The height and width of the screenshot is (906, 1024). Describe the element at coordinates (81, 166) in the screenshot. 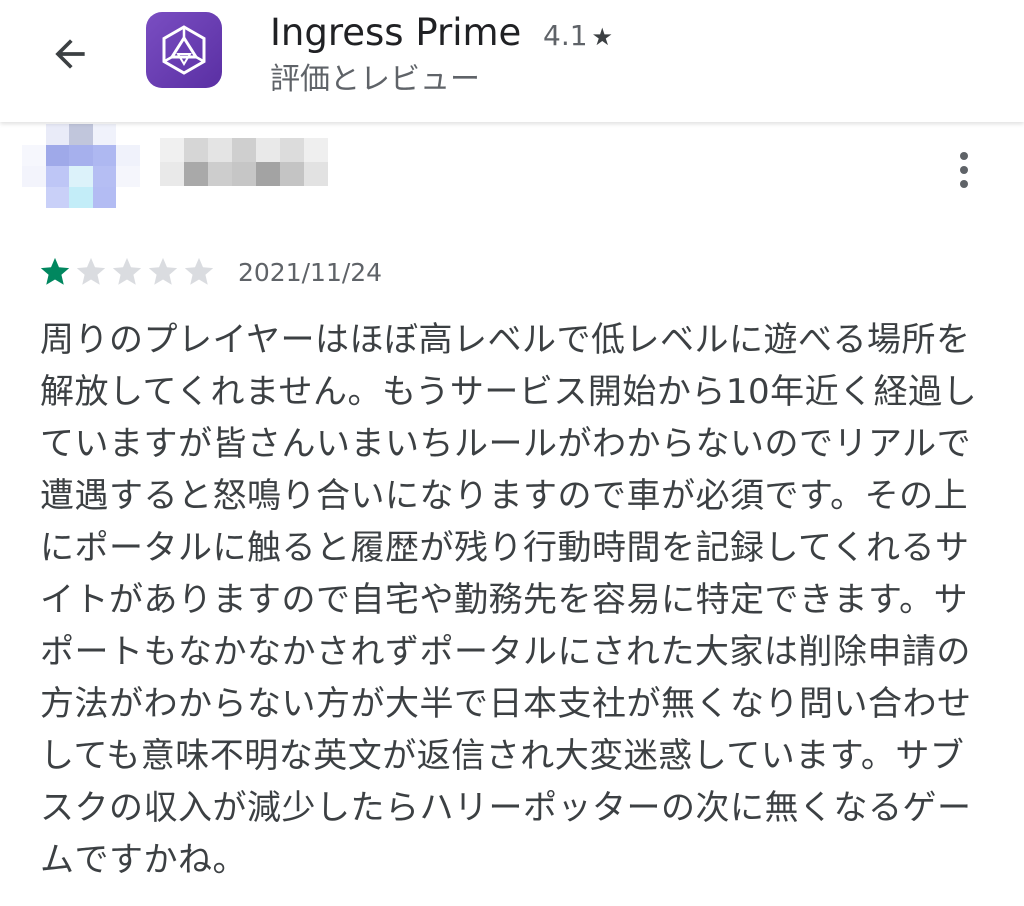

I see `reviewer-avatar` at that location.